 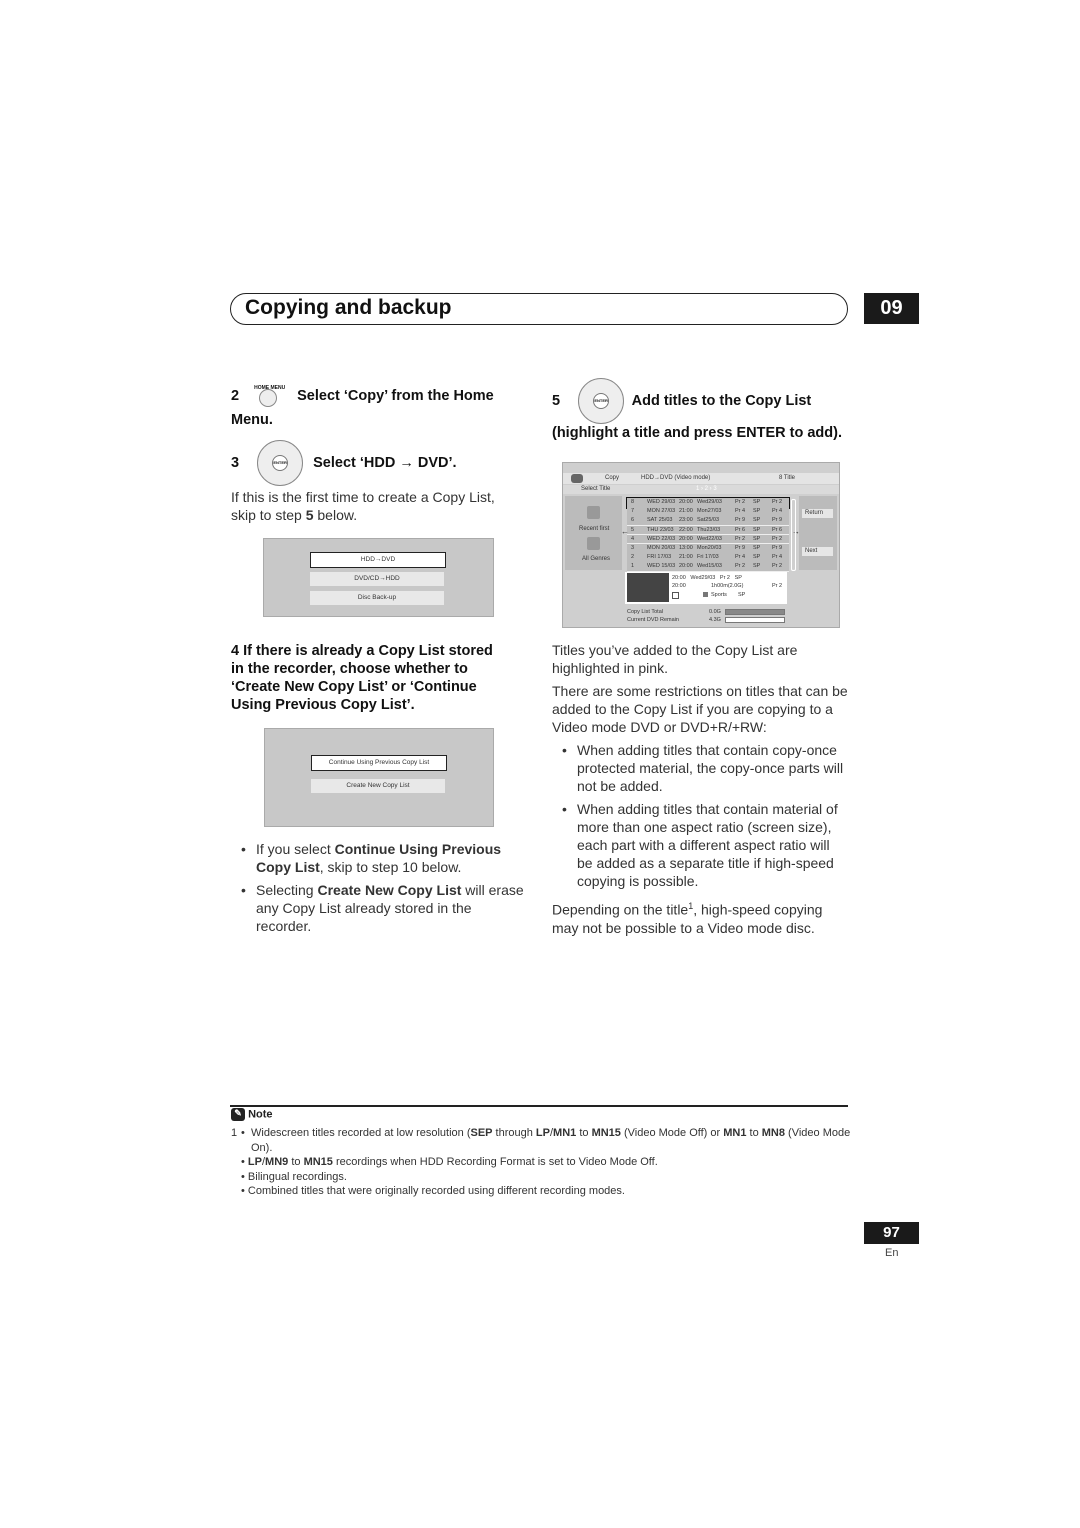 I want to click on row-cell: 1, so click(x=633, y=566).